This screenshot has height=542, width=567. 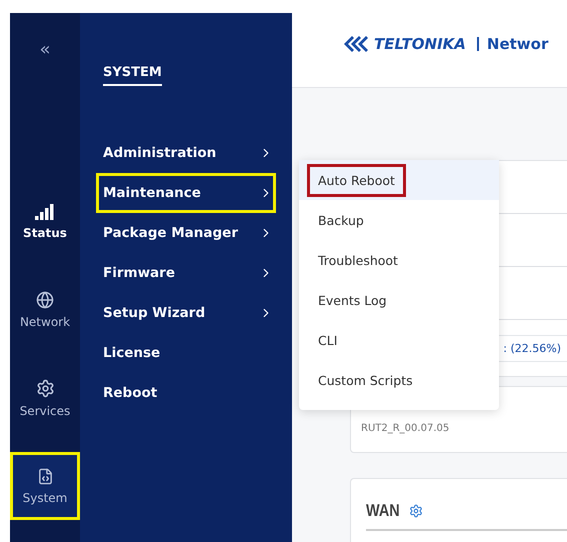 What do you see at coordinates (512, 43) in the screenshot?
I see `product-name: Networ` at bounding box center [512, 43].